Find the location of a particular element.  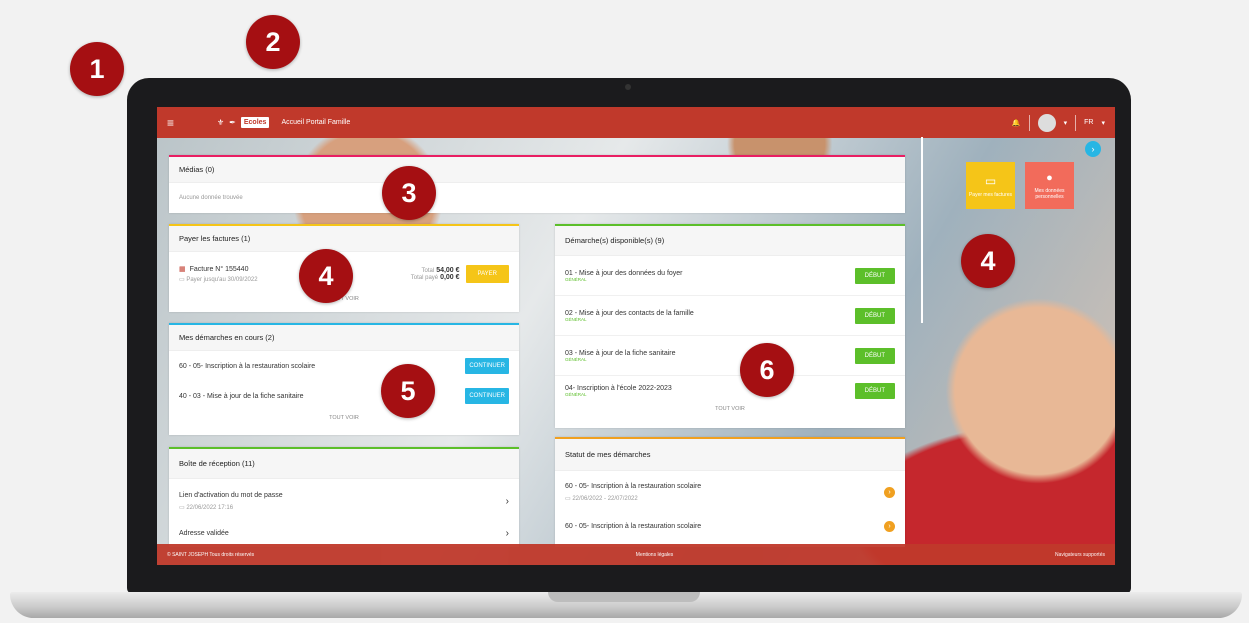

demarches-en-cours-title: Mes démarches en cours (2) is located at coordinates (344, 338).